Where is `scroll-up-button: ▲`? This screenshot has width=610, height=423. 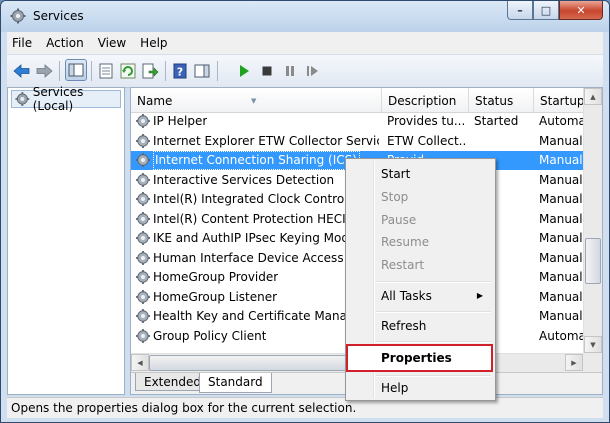
scroll-up-button: ▲ is located at coordinates (593, 96).